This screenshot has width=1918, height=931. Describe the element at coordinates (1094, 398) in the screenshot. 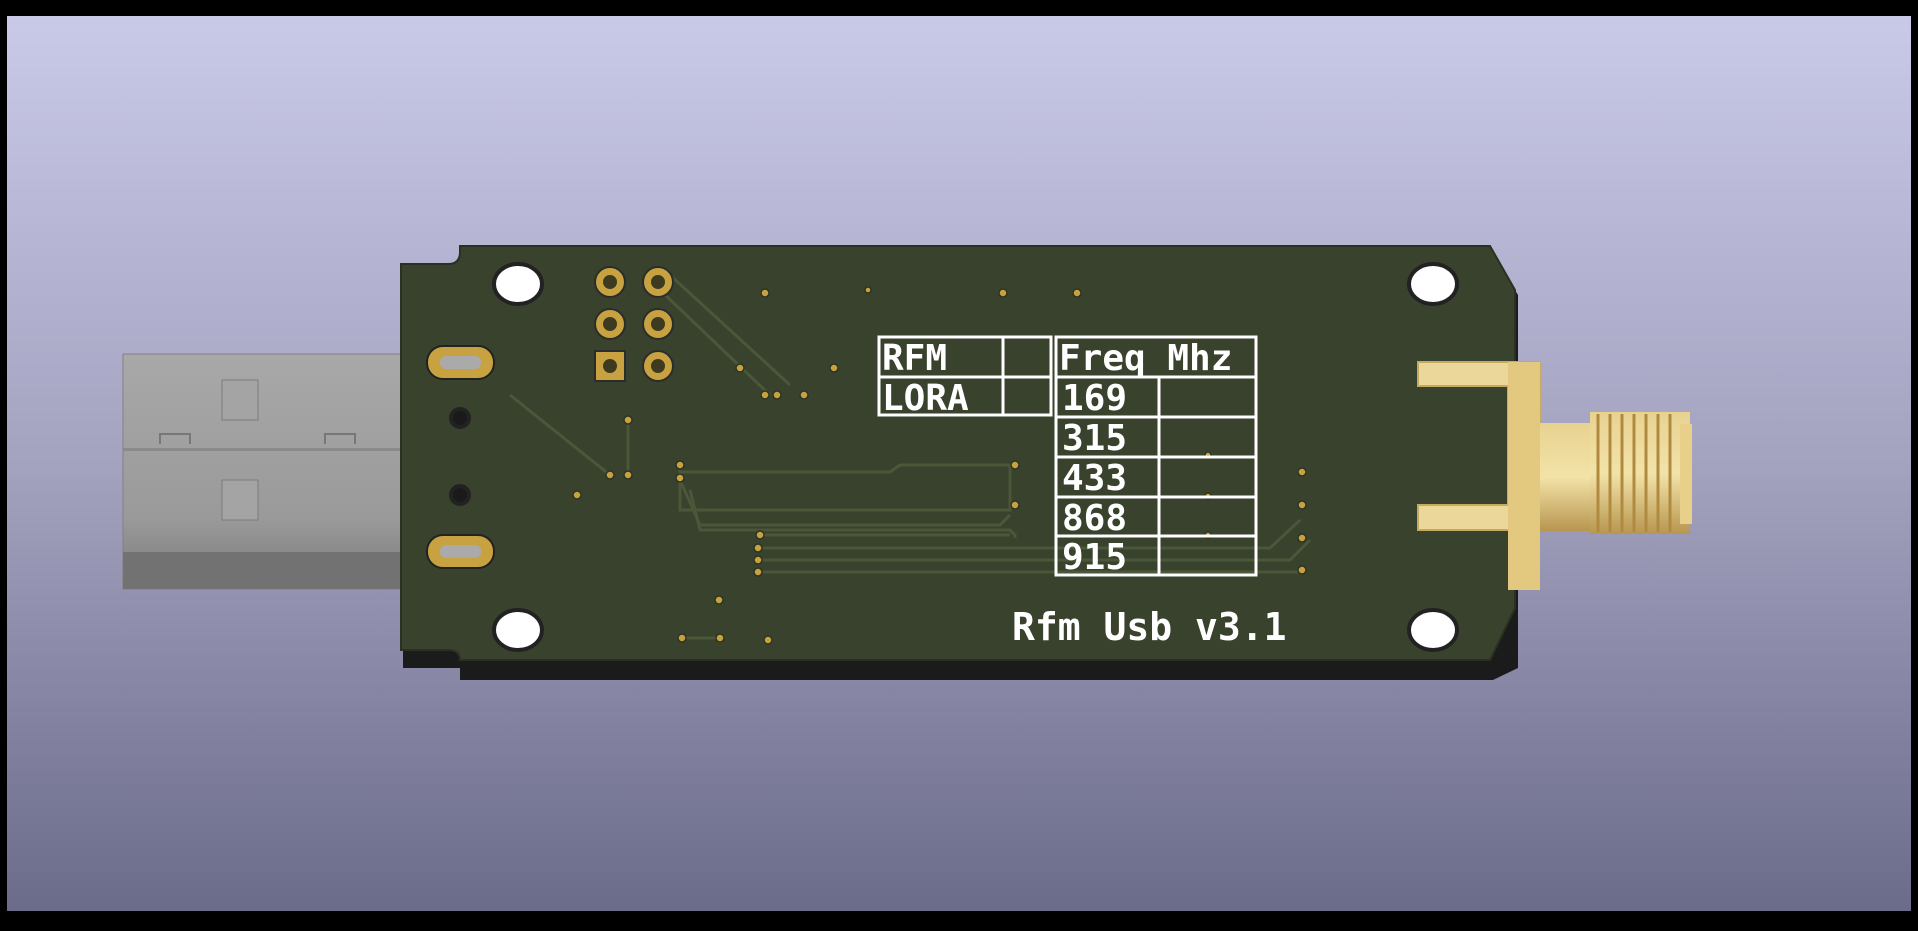

I see `freq-value: 169` at that location.